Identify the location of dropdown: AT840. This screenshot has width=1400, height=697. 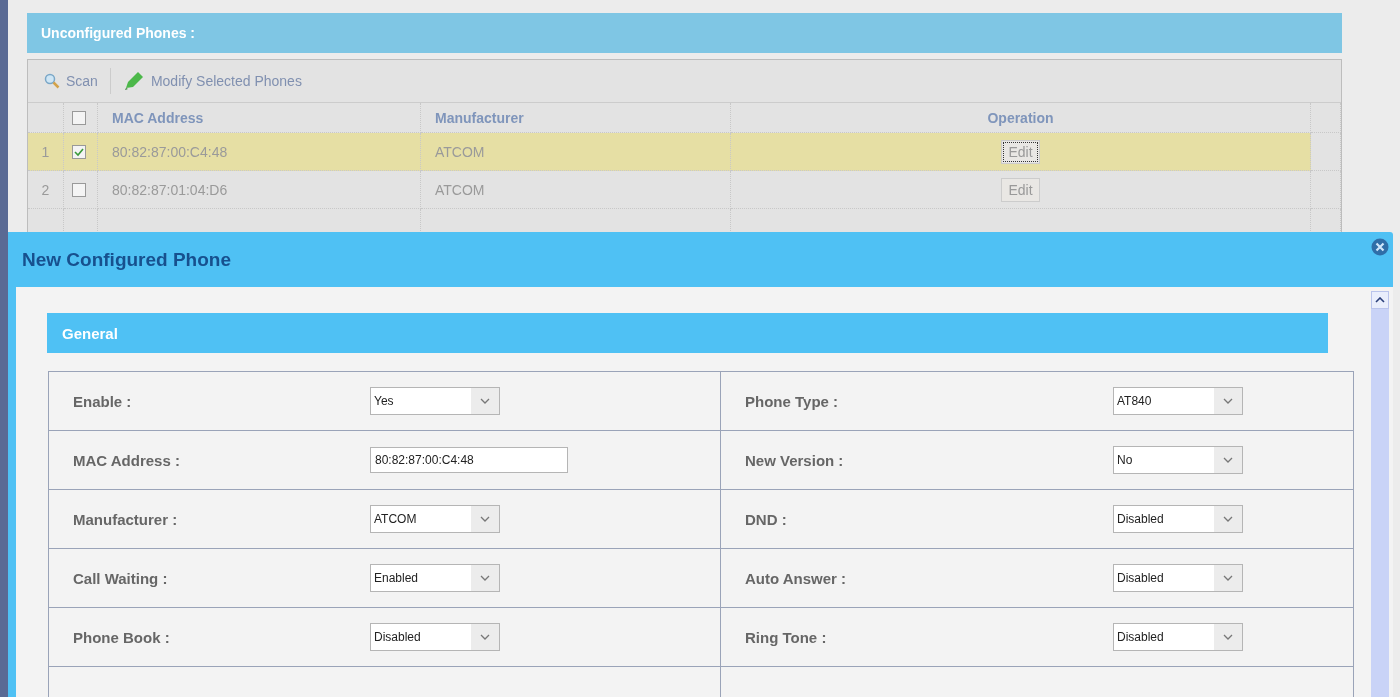
(1178, 401).